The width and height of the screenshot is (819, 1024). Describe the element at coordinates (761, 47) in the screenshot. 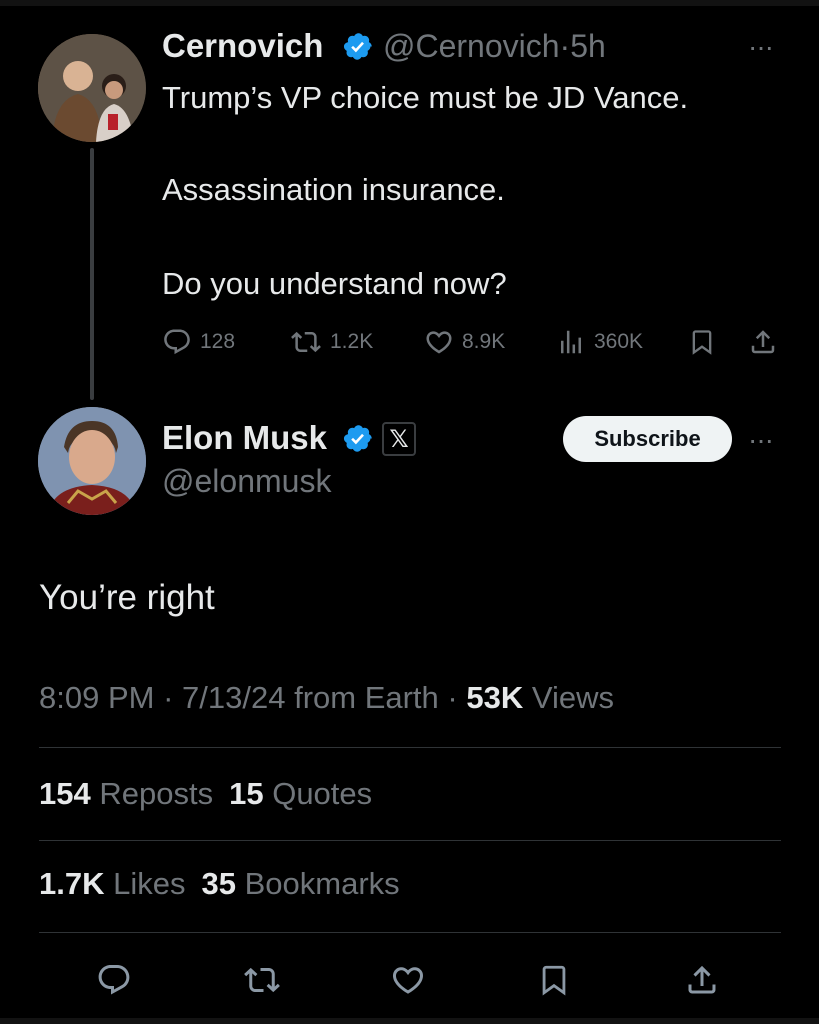

I see `parent-more-options-icon: ···` at that location.